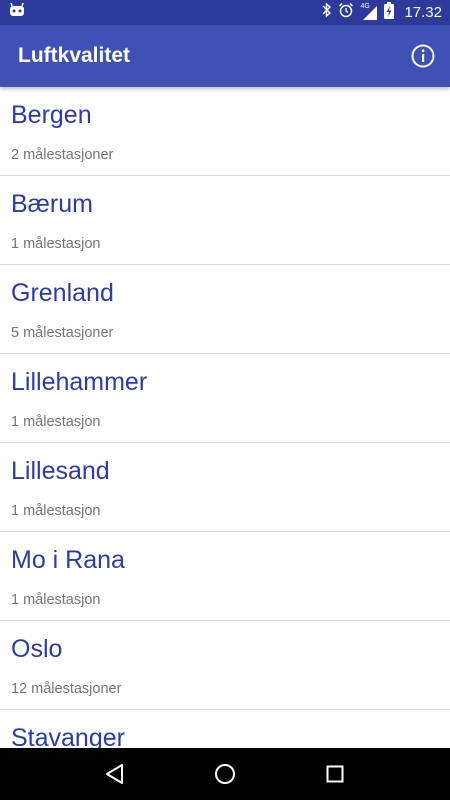 This screenshot has height=800, width=450. What do you see at coordinates (225, 56) in the screenshot?
I see `app-bar: Luftkvalitet` at bounding box center [225, 56].